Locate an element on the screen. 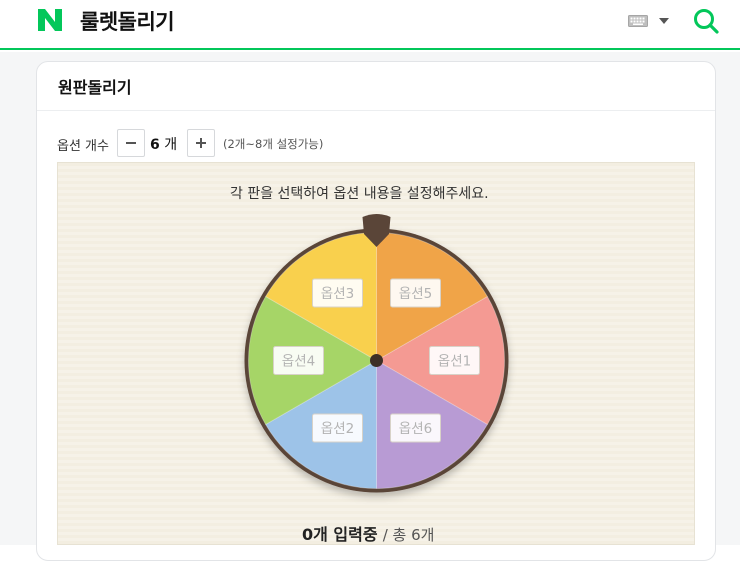 The image size is (740, 561). keyboard-icon is located at coordinates (638, 21).